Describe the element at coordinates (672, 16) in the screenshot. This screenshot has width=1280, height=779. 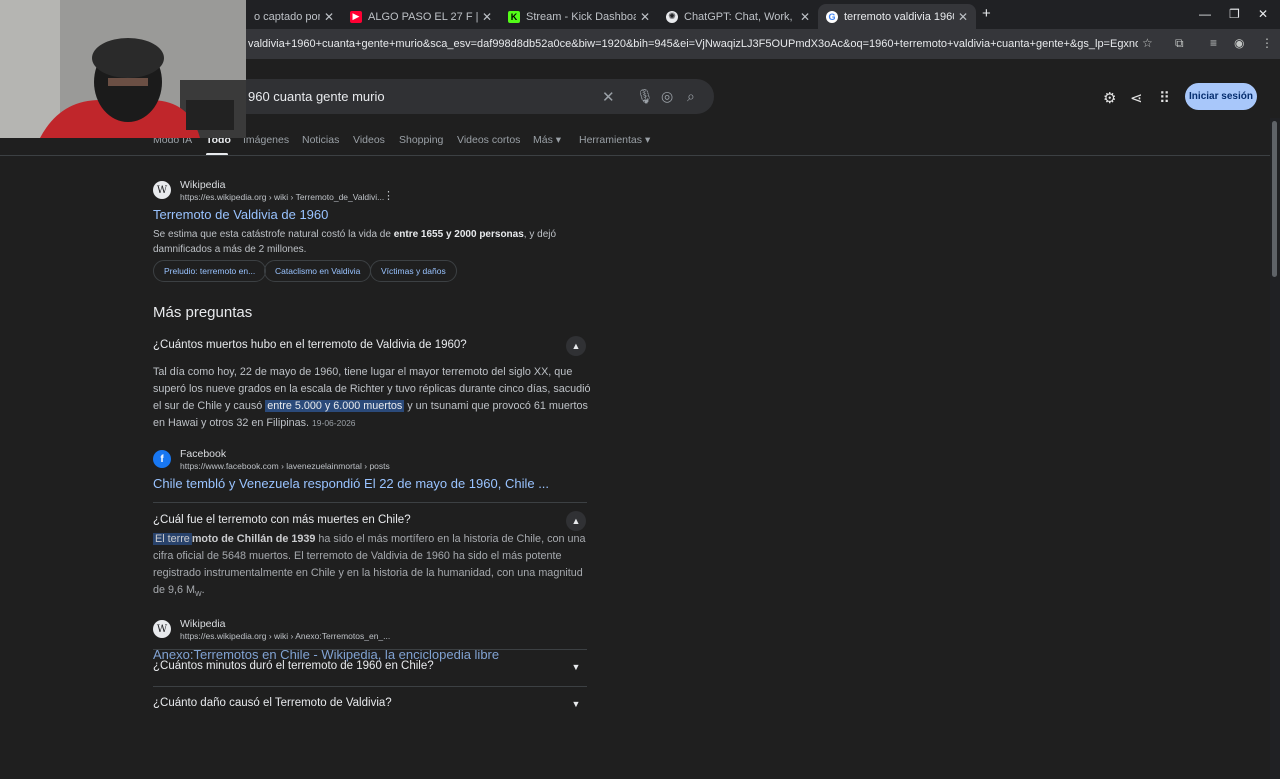
I see `chatgpt-icon: ✺` at that location.